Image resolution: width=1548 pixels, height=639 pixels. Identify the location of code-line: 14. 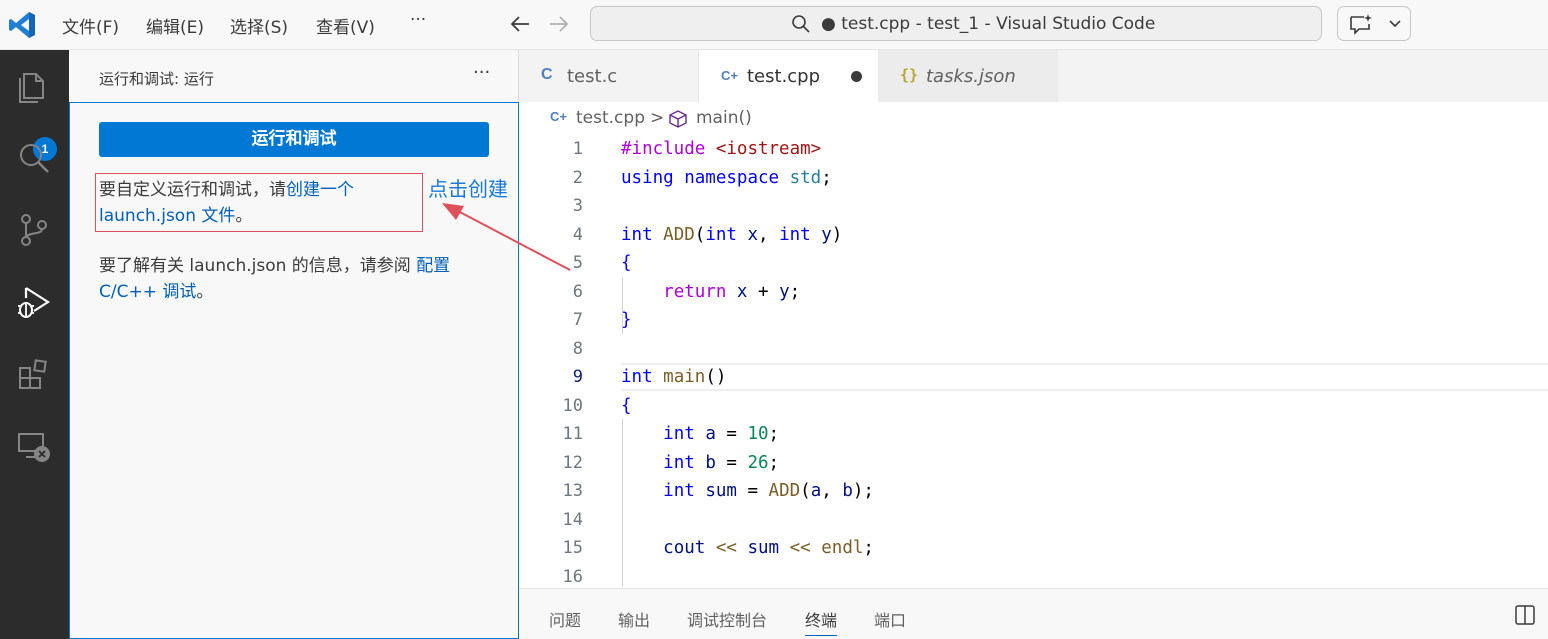
(572, 519).